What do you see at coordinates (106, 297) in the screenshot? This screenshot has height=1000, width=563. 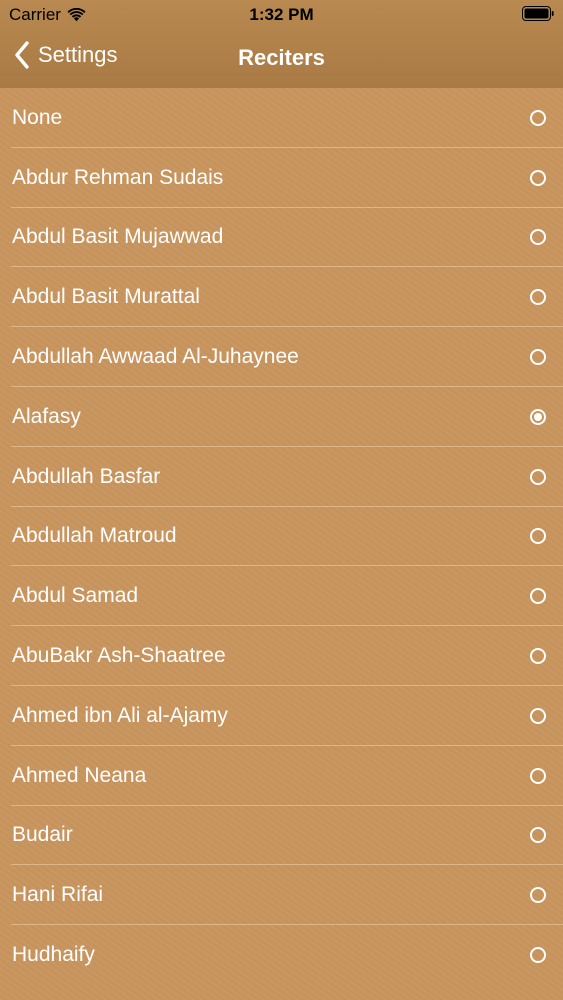 I see `list-item-label: Abdul Basit Murattal` at bounding box center [106, 297].